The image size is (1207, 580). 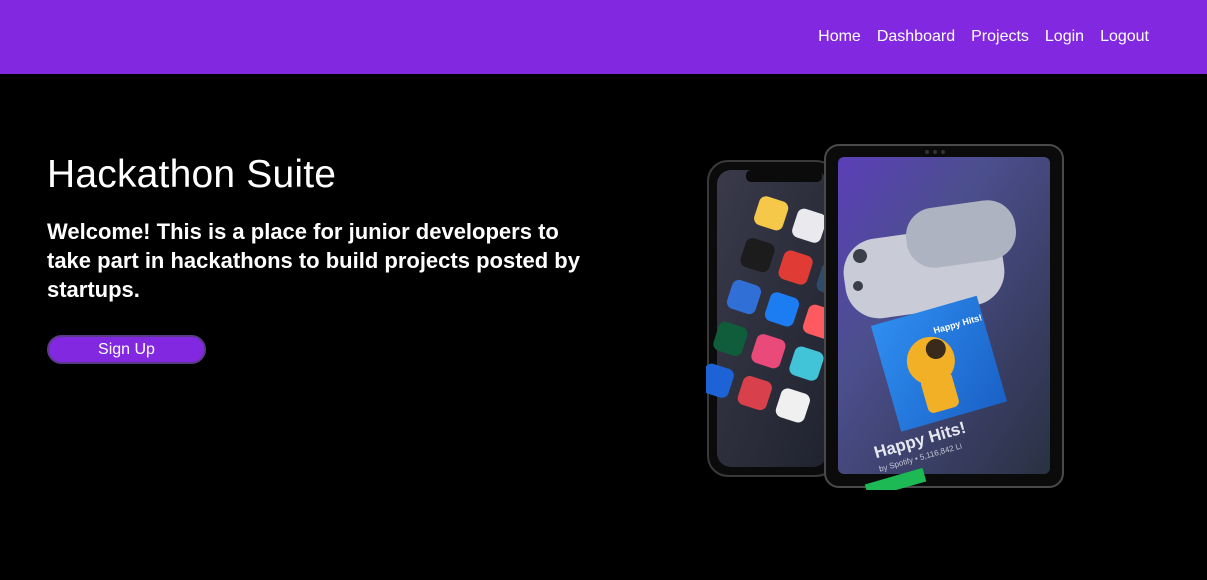 What do you see at coordinates (916, 37) in the screenshot?
I see `nav-link-dashboard: Dashboard` at bounding box center [916, 37].